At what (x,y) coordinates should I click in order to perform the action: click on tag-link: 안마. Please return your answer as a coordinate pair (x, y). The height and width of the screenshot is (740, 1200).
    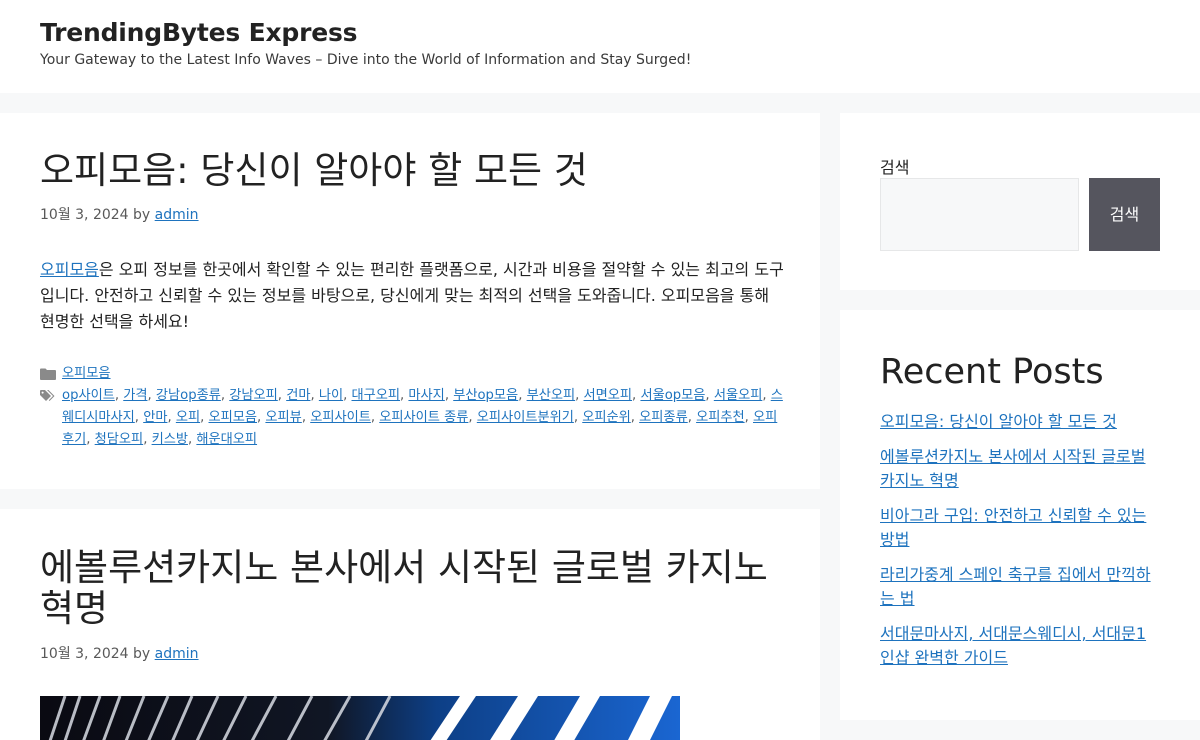
    Looking at the image, I should click on (155, 417).